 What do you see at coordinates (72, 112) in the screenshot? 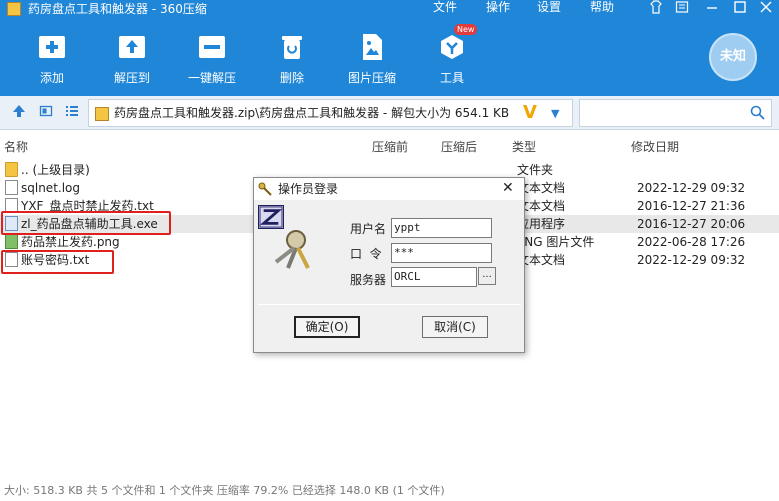
I see `list-view-icon` at bounding box center [72, 112].